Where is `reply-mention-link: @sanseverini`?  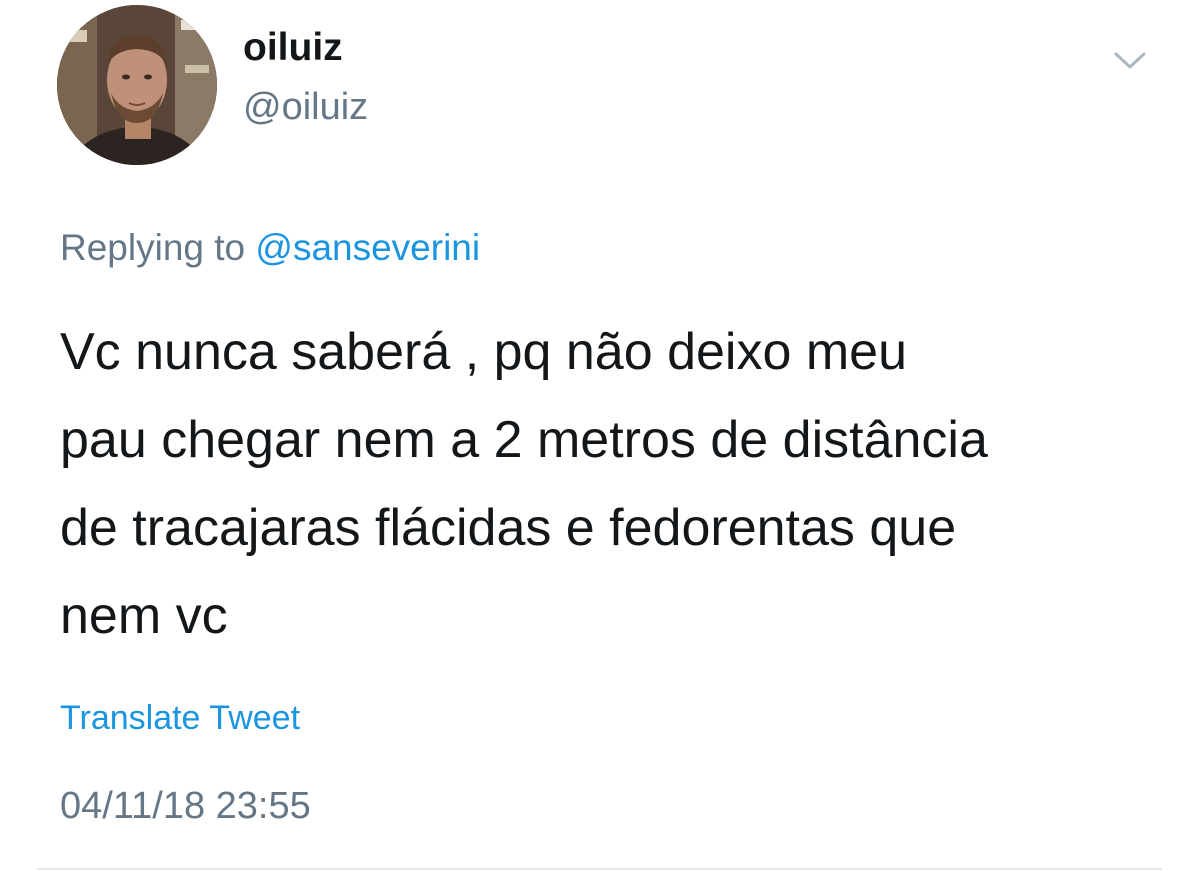 reply-mention-link: @sanseverini is located at coordinates (367, 247).